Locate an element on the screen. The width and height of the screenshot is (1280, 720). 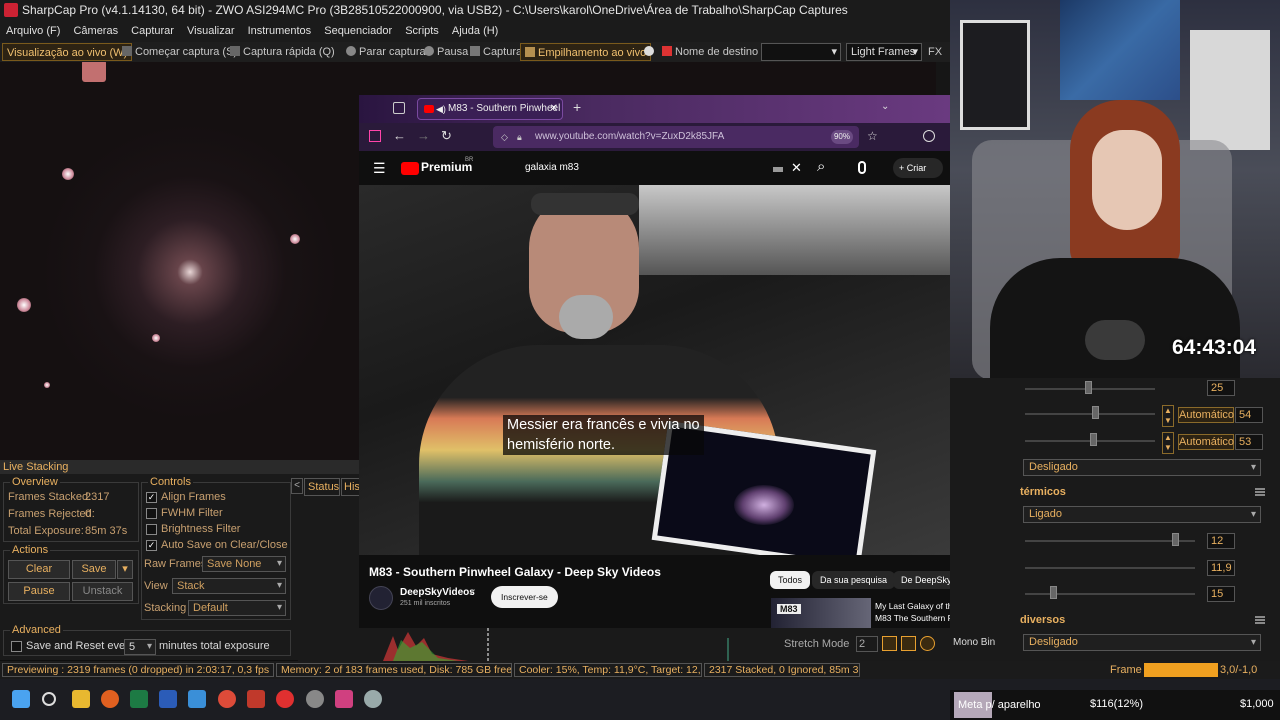
menu-scripts: Scripts is located at coordinates (422, 31).